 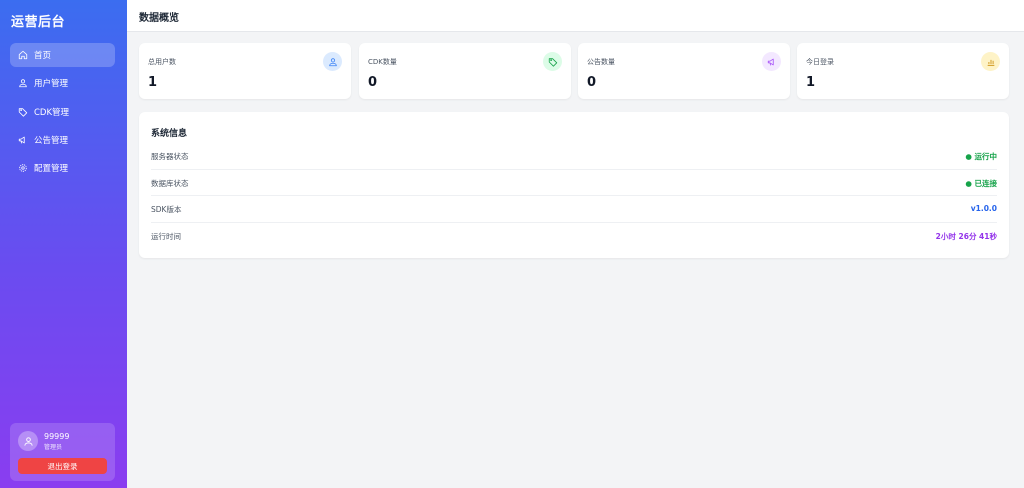 What do you see at coordinates (903, 71) in the screenshot?
I see `stat-card-today-logins: 今日登录 1` at bounding box center [903, 71].